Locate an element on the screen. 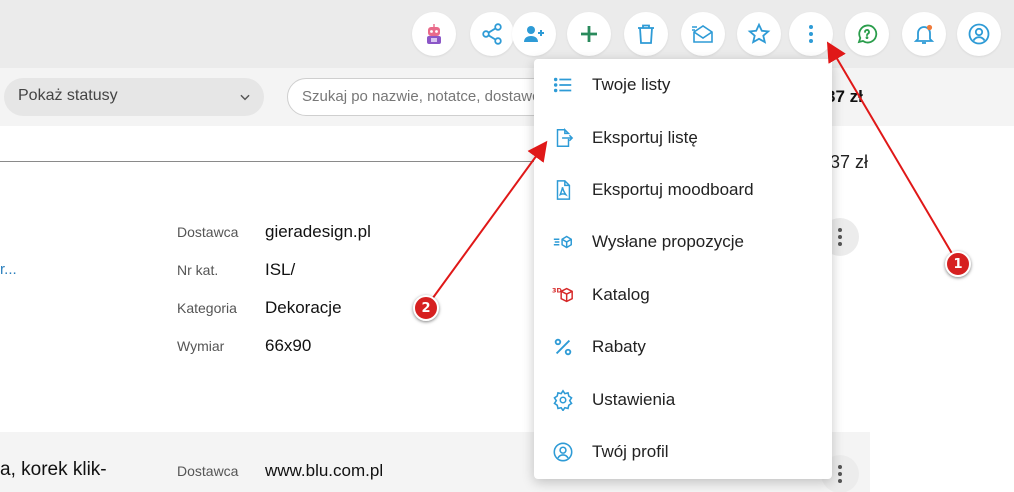 This screenshot has height=492, width=1014. star-icon is located at coordinates (759, 33).